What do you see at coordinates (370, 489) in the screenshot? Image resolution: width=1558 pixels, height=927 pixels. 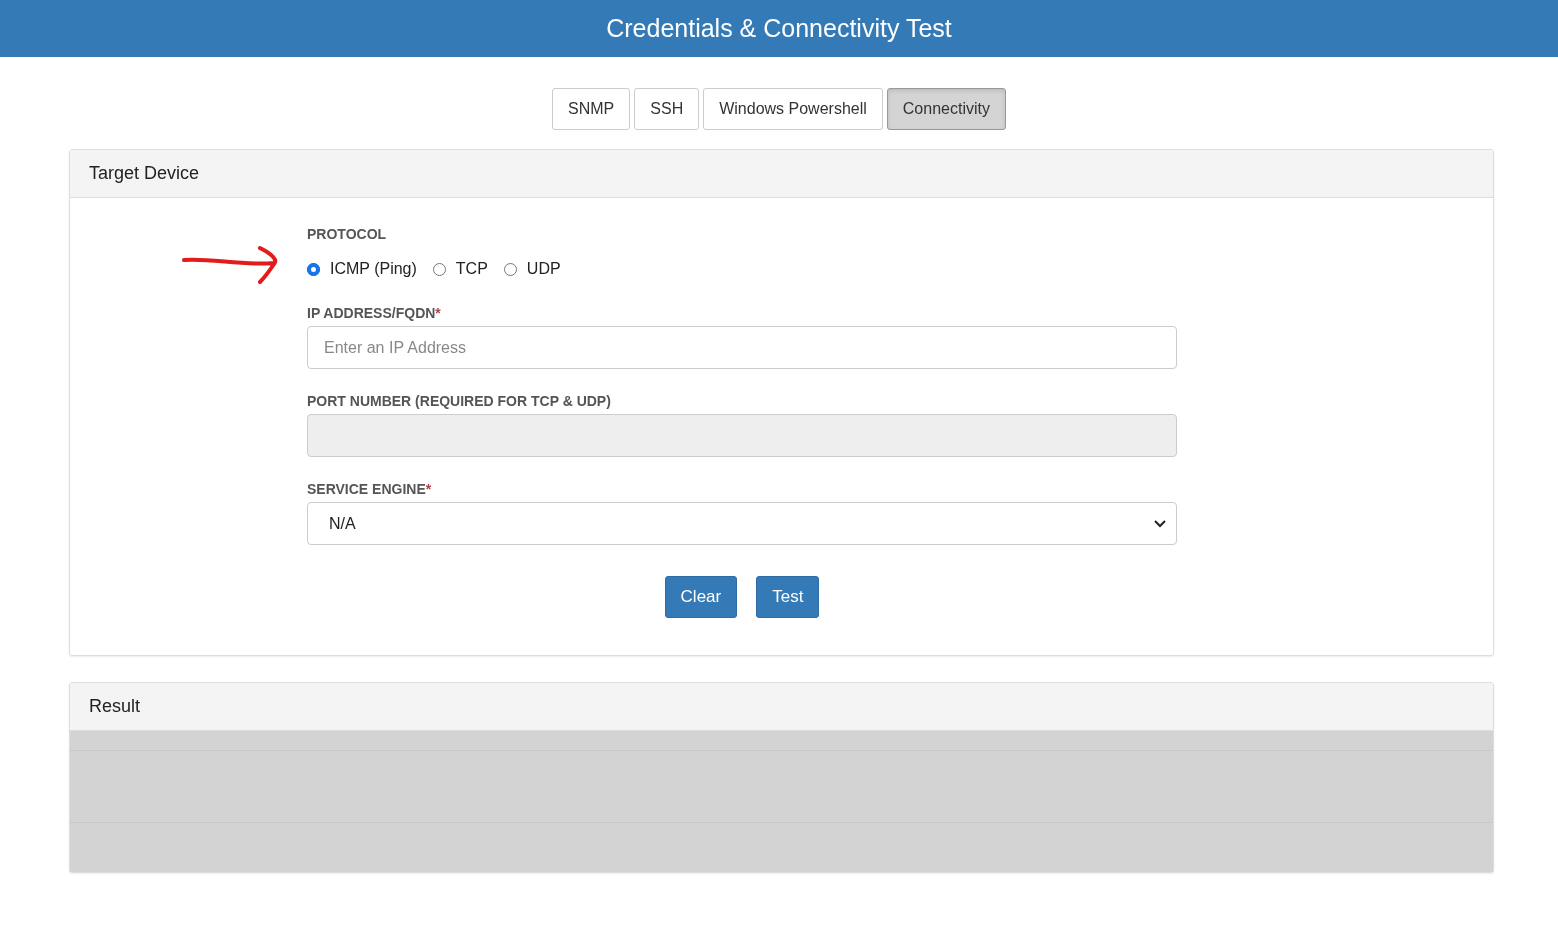 I see `field-label: SERVICE ENGINE*` at bounding box center [370, 489].